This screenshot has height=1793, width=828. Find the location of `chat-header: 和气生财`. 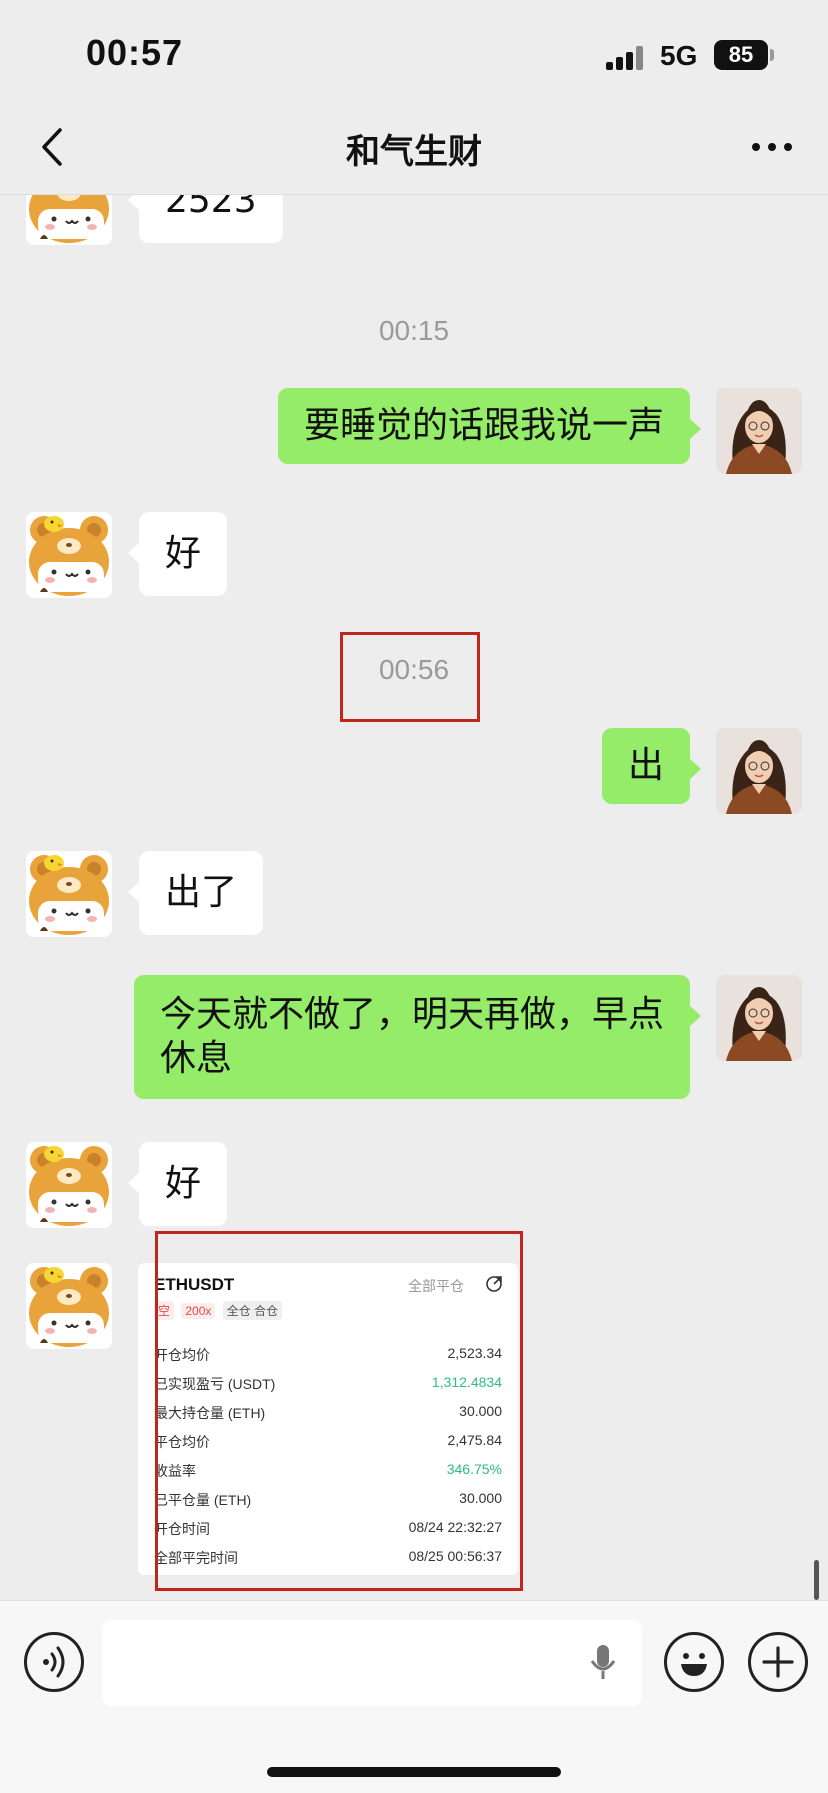

chat-header: 和气生财 is located at coordinates (414, 147).